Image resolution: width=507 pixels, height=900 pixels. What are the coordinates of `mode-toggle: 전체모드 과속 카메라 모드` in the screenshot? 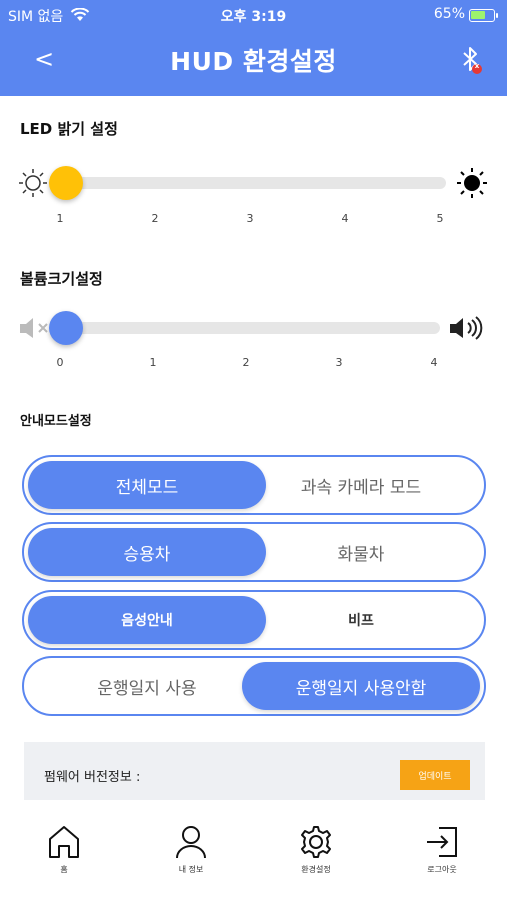 It's located at (254, 485).